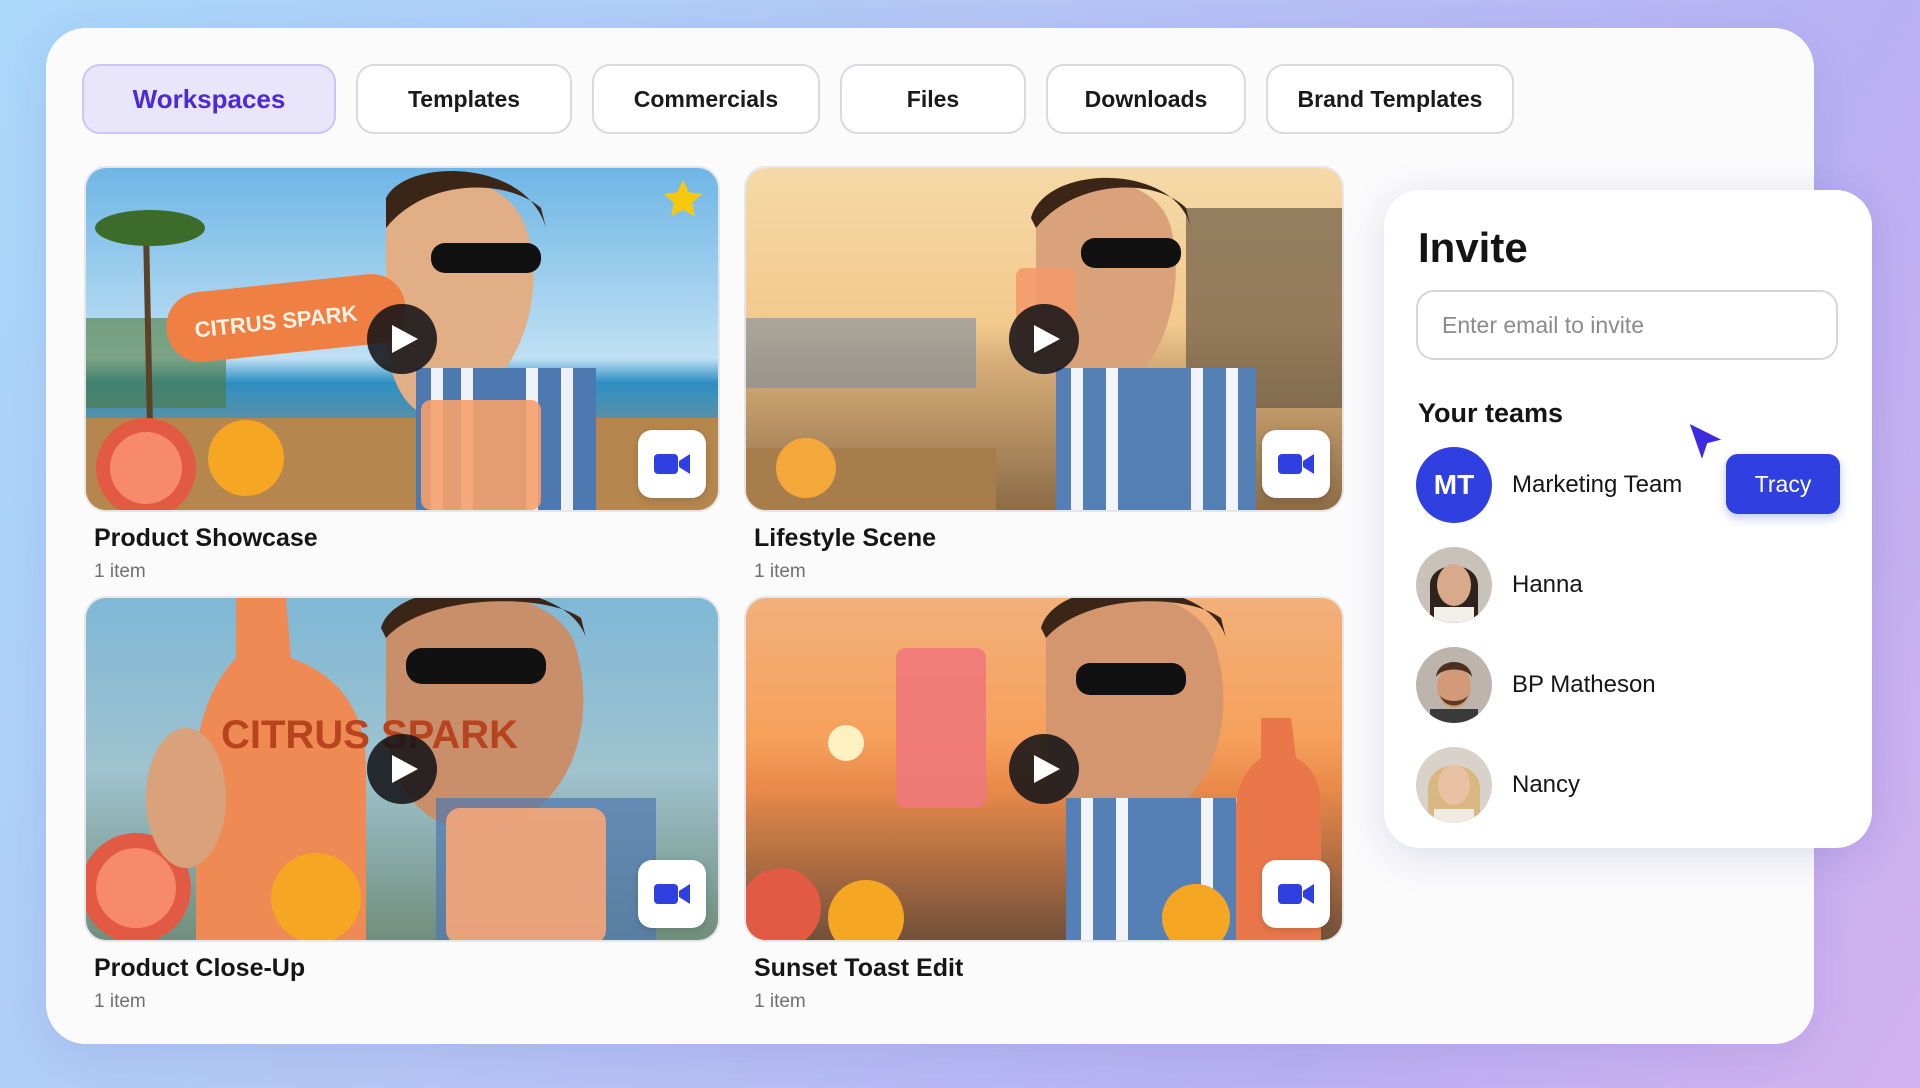 The width and height of the screenshot is (1920, 1088). What do you see at coordinates (1706, 444) in the screenshot?
I see `cursor-arrow-icon` at bounding box center [1706, 444].